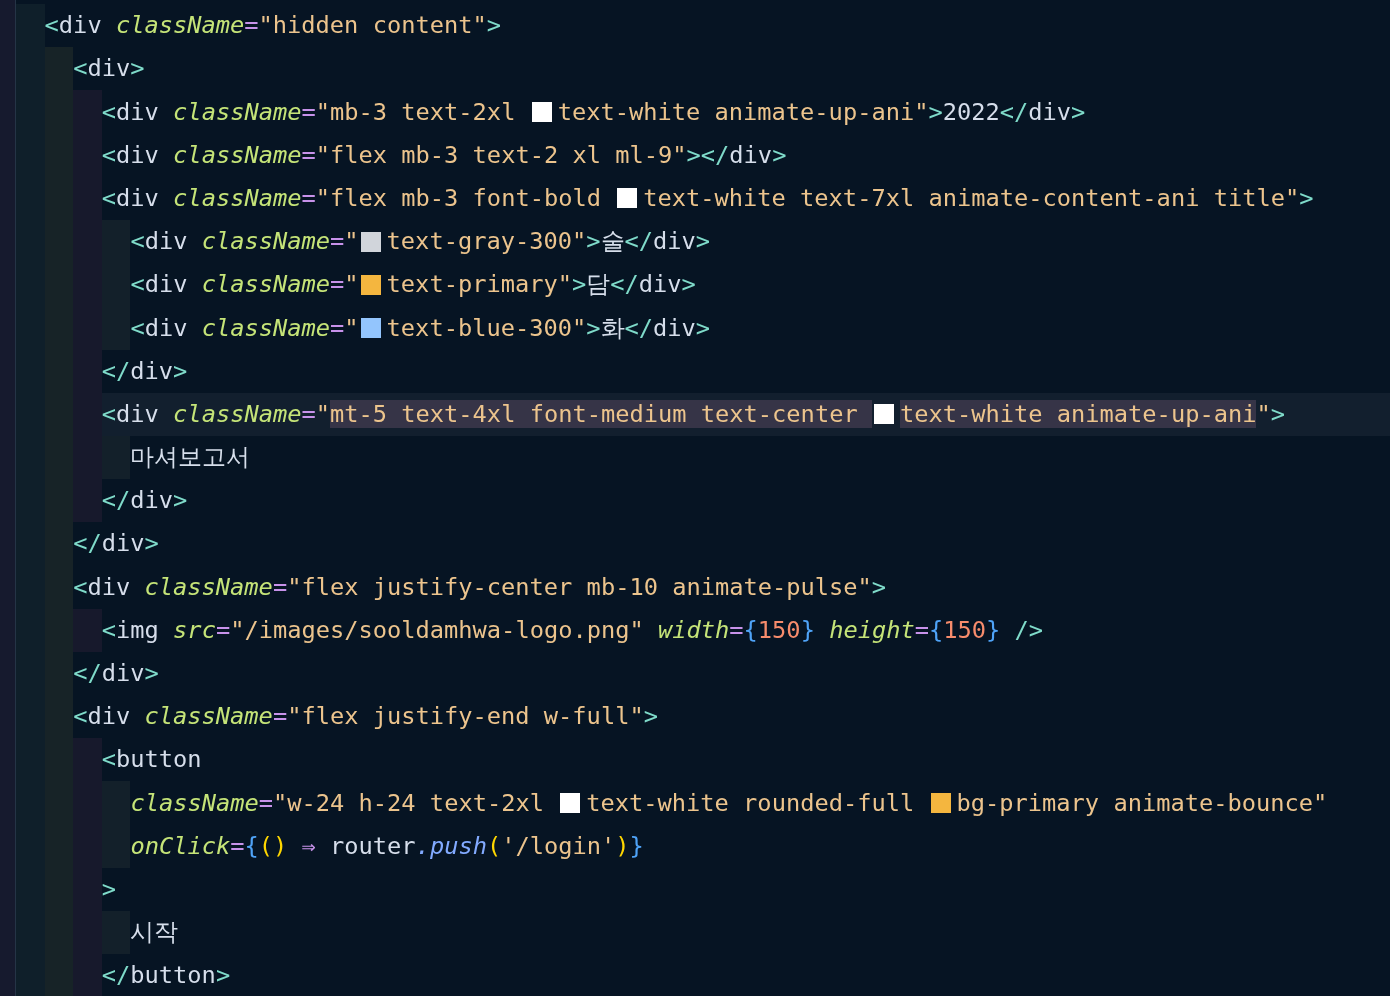 This screenshot has height=996, width=1390. Describe the element at coordinates (109, 889) in the screenshot. I see `code-text: >` at that location.